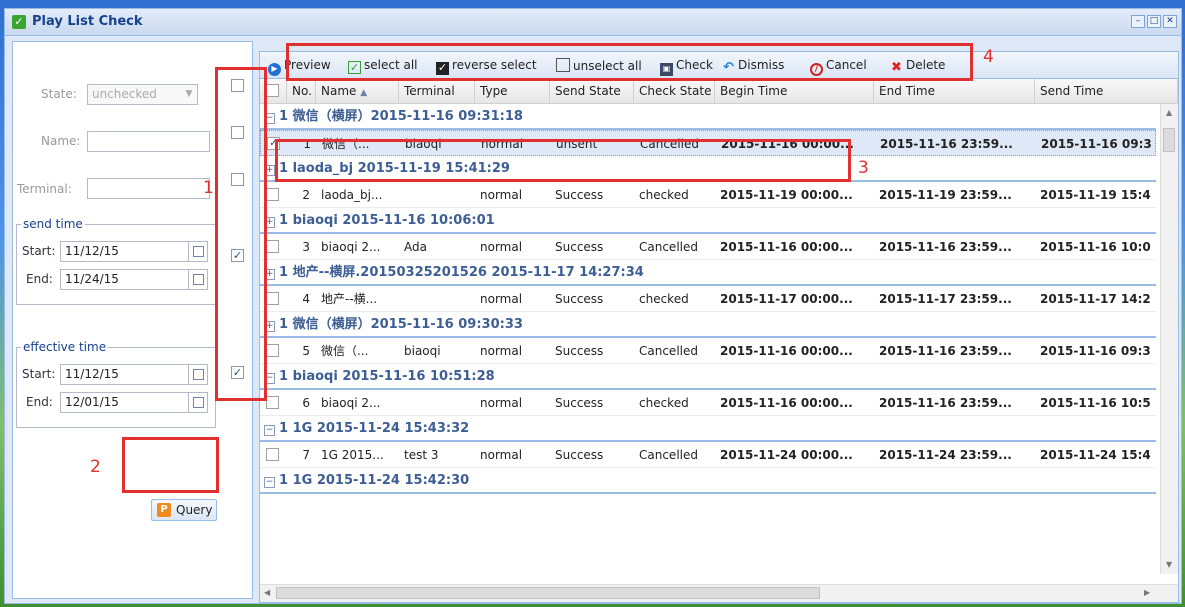 This screenshot has height=607, width=1185. Describe the element at coordinates (422, 351) in the screenshot. I see `cell-terminal: biaoqi` at that location.